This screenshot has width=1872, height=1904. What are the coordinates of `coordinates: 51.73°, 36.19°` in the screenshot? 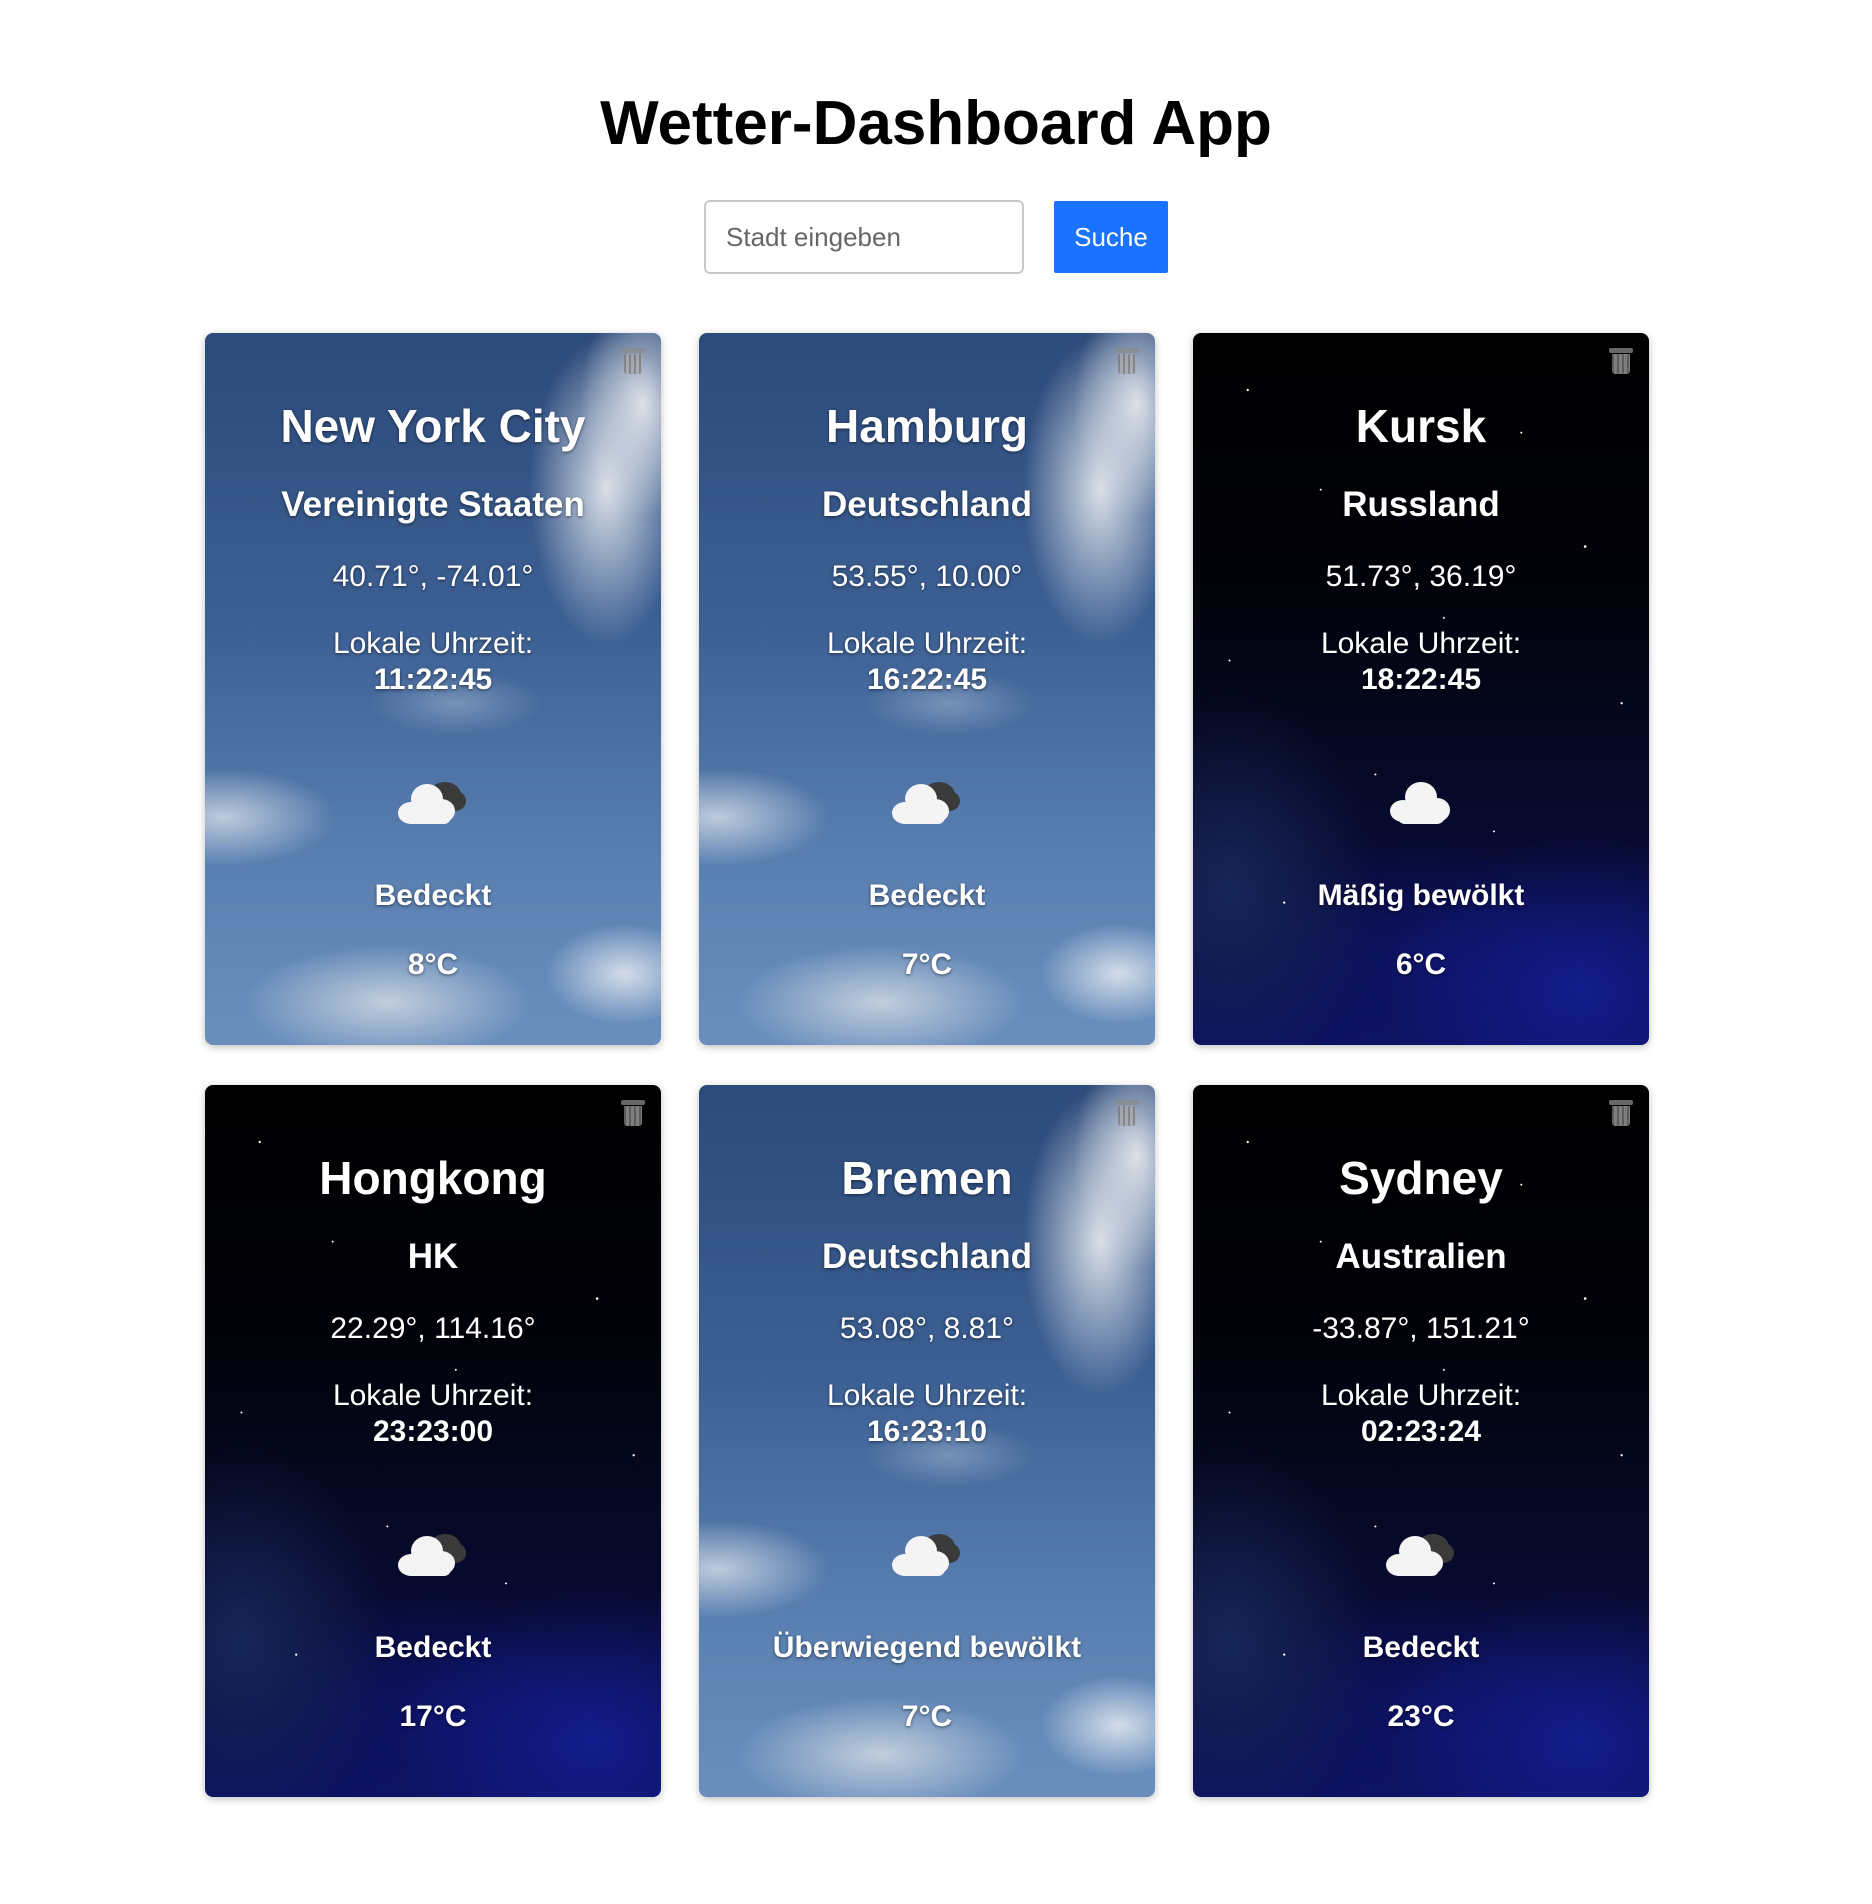 It's located at (1421, 576).